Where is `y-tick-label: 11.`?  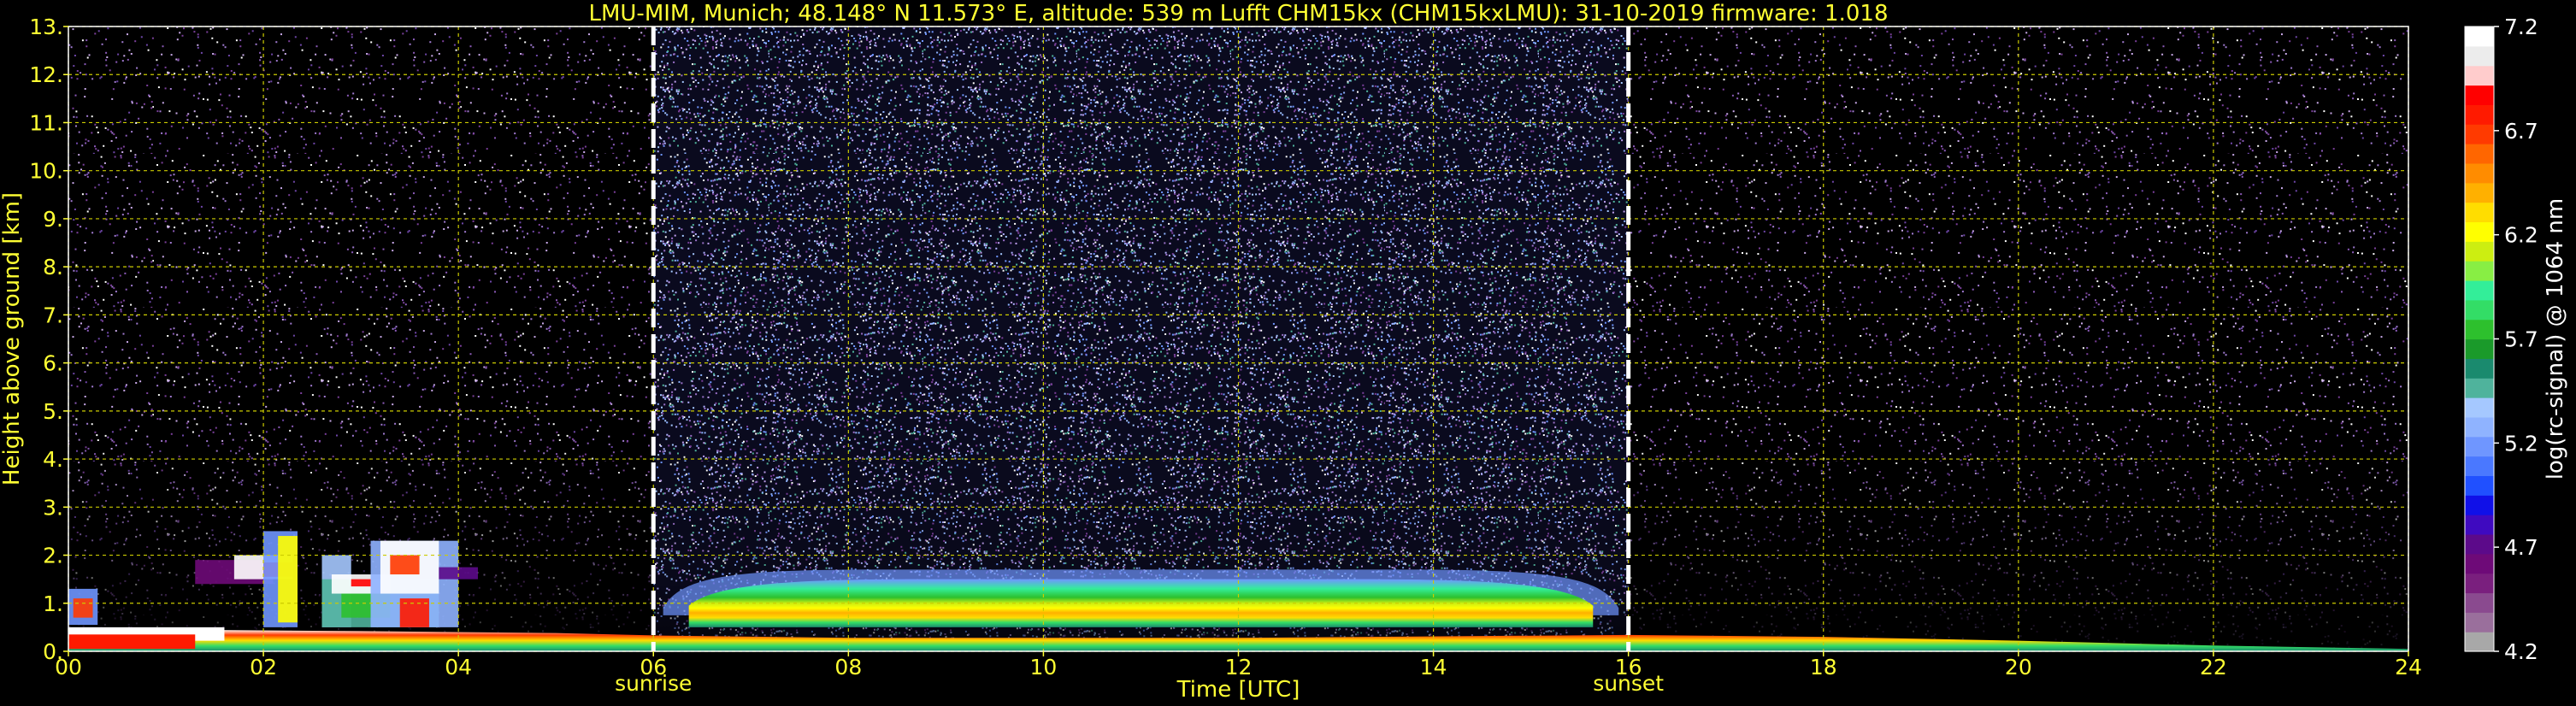
y-tick-label: 11. is located at coordinates (46, 122).